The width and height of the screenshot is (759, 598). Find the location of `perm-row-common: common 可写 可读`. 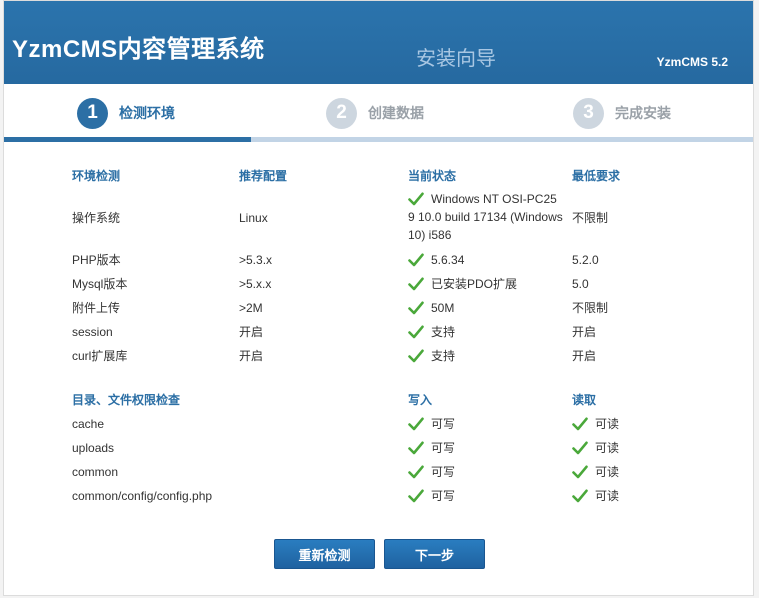

perm-row-common: common 可写 可读 is located at coordinates (392, 472).